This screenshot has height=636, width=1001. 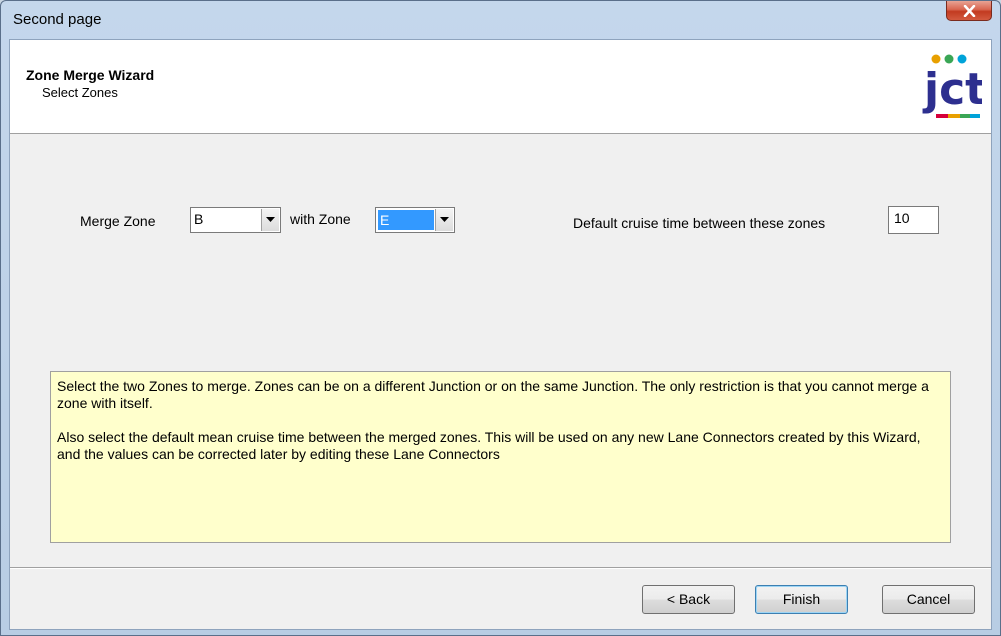 What do you see at coordinates (90, 75) in the screenshot?
I see `wizard-title: Zone Merge Wizard` at bounding box center [90, 75].